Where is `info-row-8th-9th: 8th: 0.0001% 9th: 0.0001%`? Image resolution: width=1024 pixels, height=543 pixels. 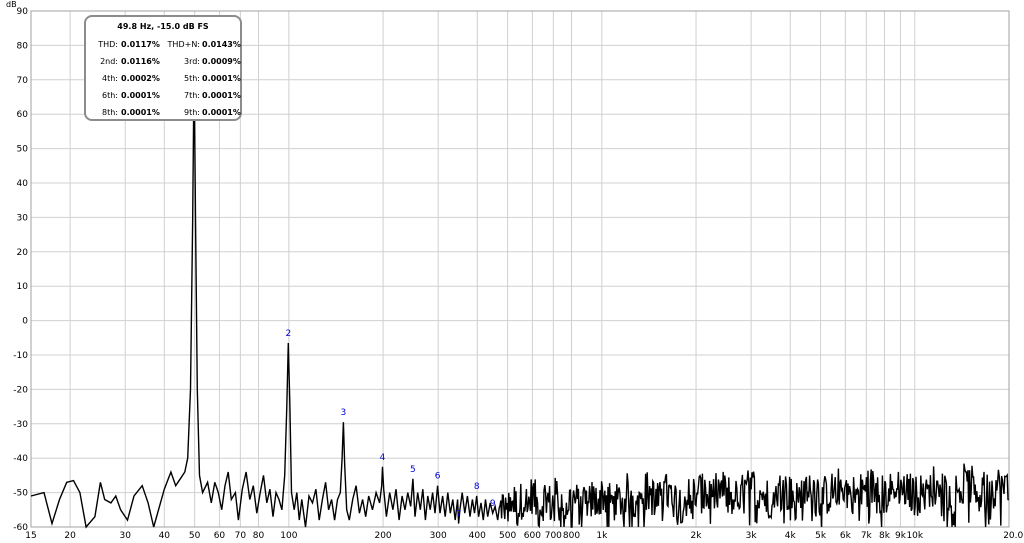
info-row-8th-9th: 8th: 0.0001% 9th: 0.0001% is located at coordinates (164, 114).